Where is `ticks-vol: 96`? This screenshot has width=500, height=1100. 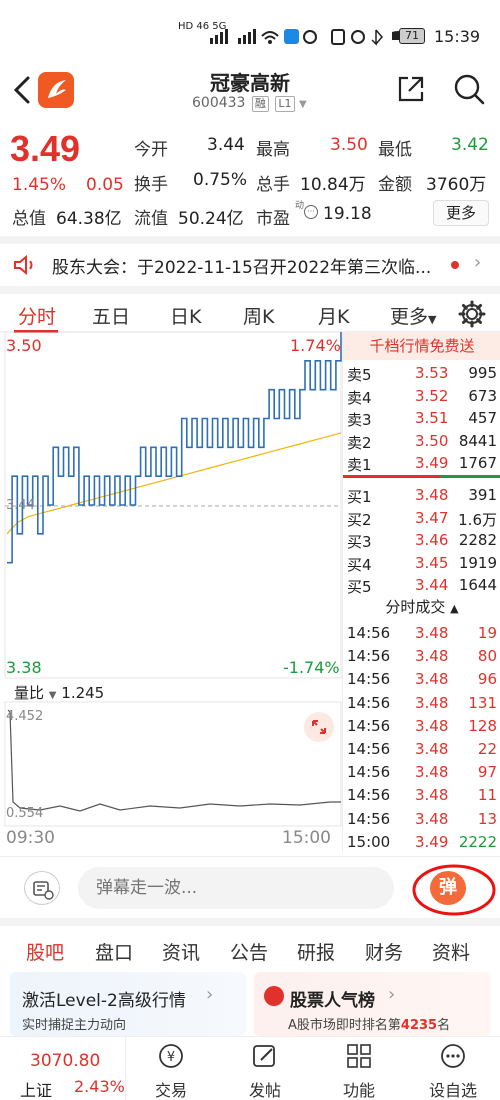
ticks-vol: 96 is located at coordinates (487, 679).